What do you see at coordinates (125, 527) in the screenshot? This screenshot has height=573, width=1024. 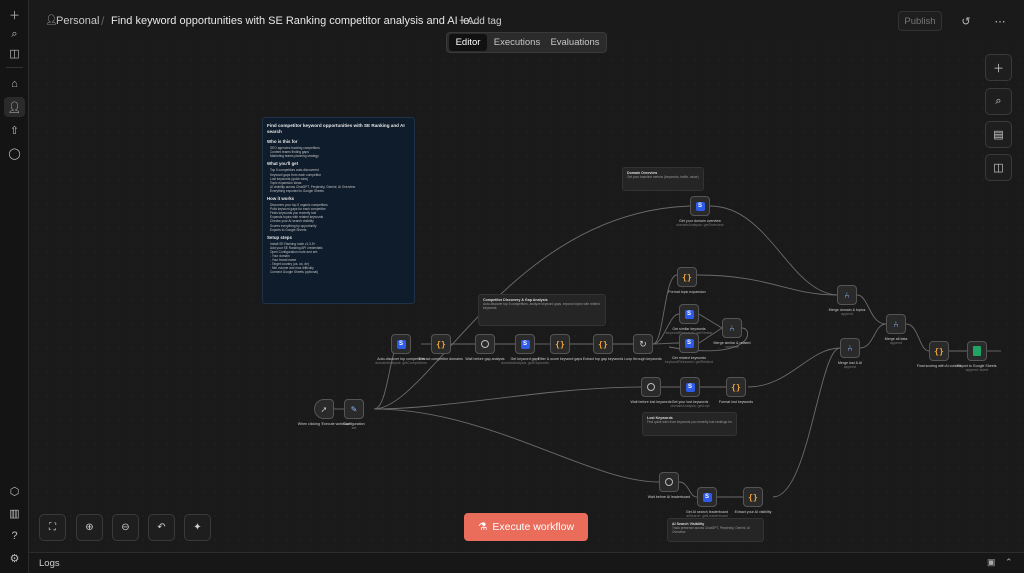 I see `zoom-out-button: ⊖` at bounding box center [125, 527].